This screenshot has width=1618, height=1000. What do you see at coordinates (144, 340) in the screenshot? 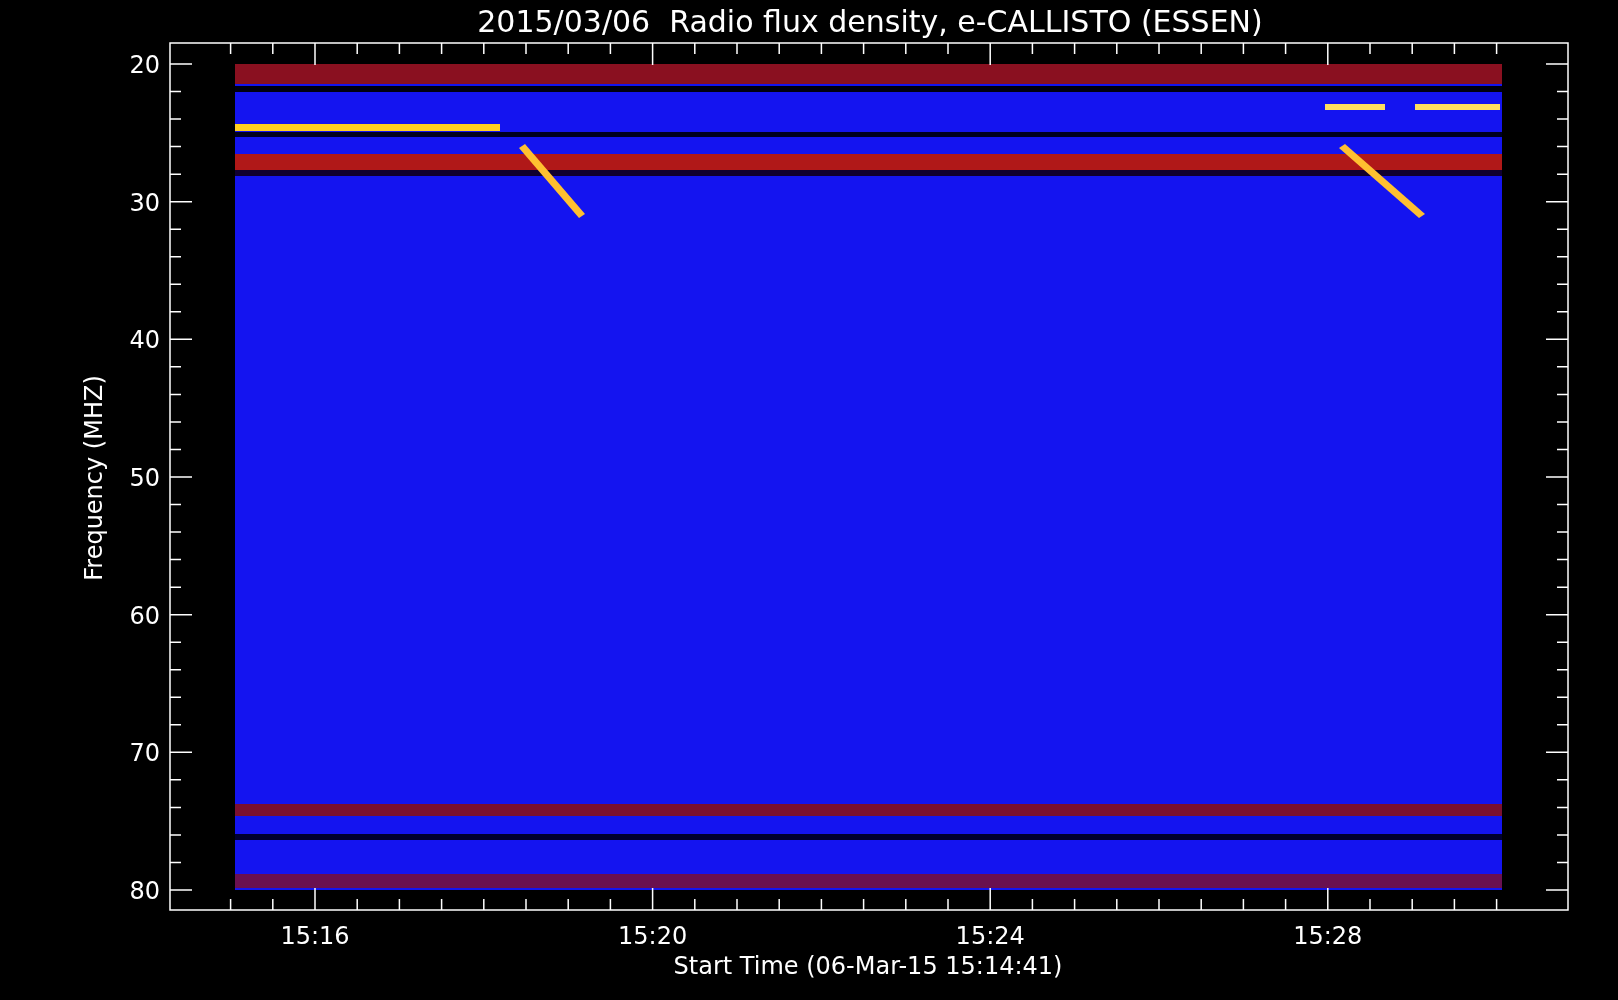
I see `y-tick-label: 40` at bounding box center [144, 340].